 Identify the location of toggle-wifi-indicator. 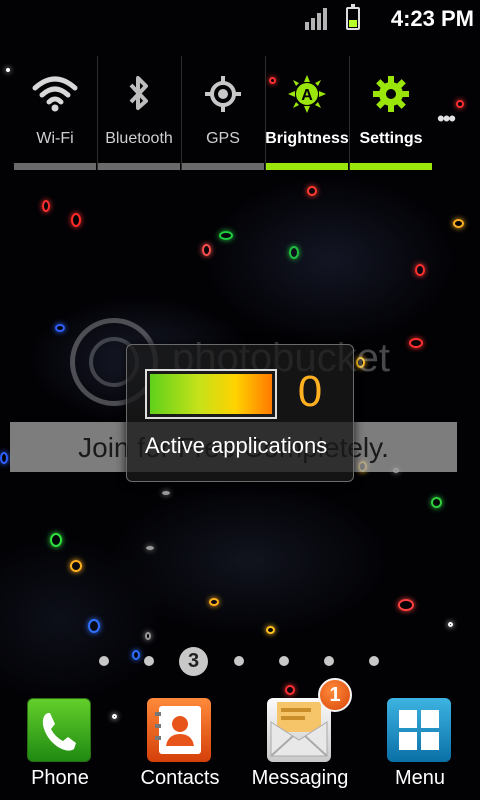
(55, 166).